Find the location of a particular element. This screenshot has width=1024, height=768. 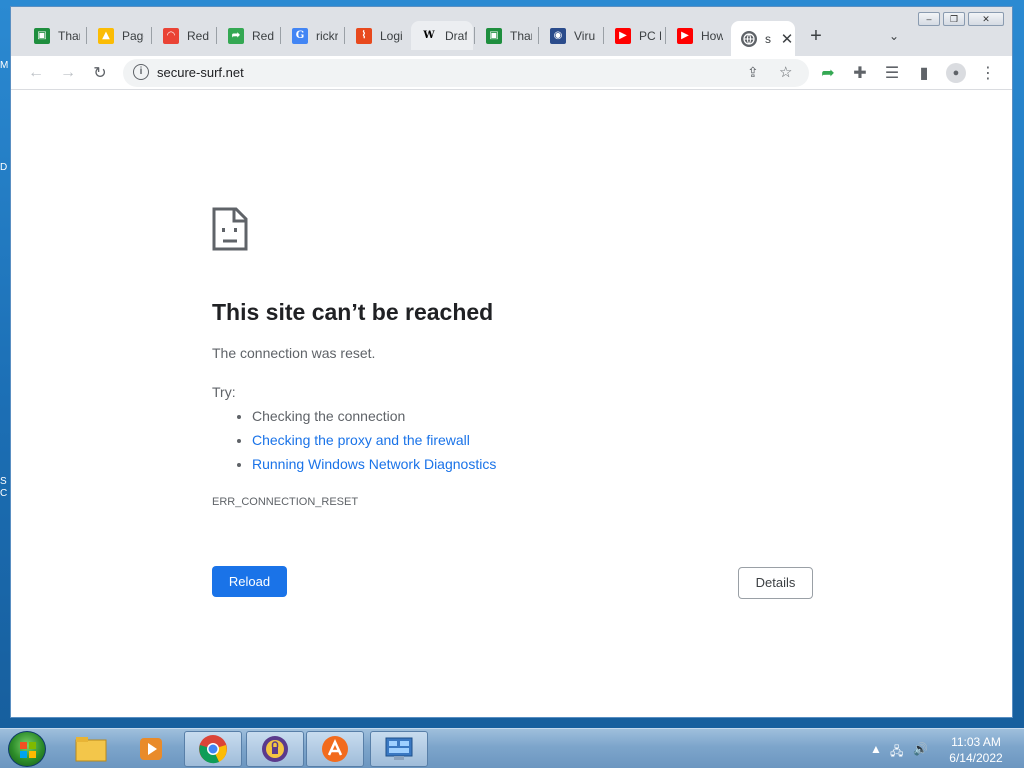

share-icon: ⇪ is located at coordinates (753, 72).